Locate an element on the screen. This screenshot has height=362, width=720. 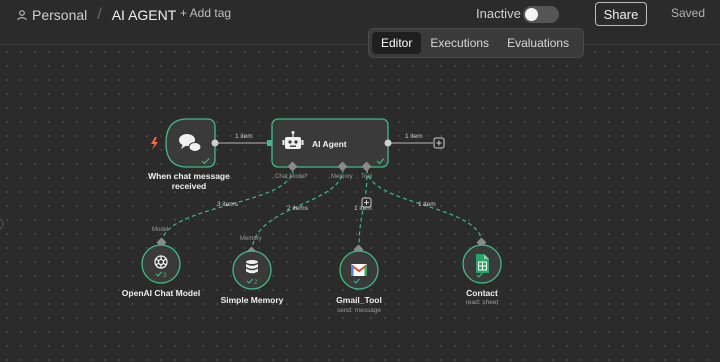
edge-label-to-gmail: 1 item is located at coordinates (363, 208).